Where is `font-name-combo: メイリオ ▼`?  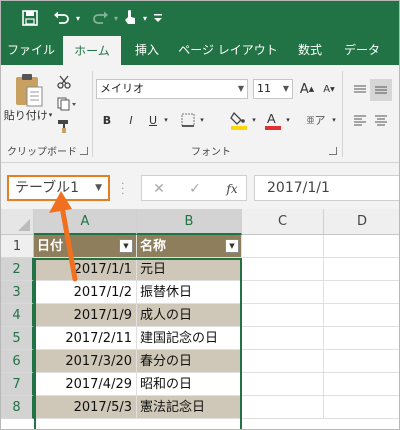 font-name-combo: メイリオ ▼ is located at coordinates (172, 89).